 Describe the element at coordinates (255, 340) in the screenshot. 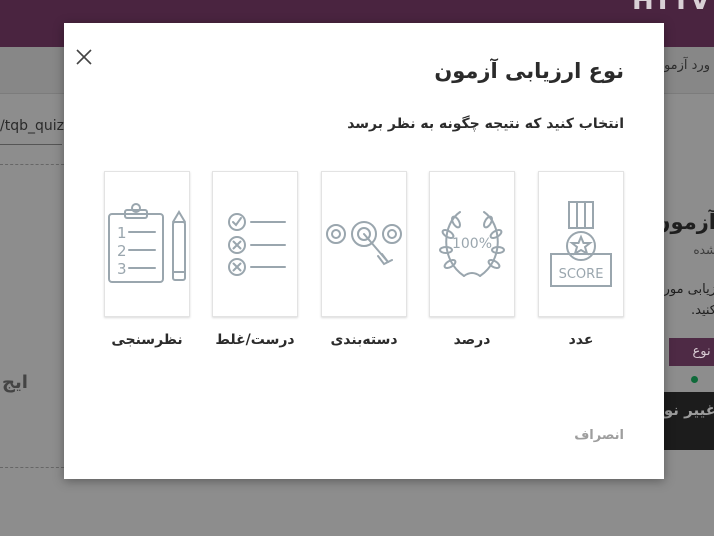

I see `option-true-false-label: درست/غلط` at that location.